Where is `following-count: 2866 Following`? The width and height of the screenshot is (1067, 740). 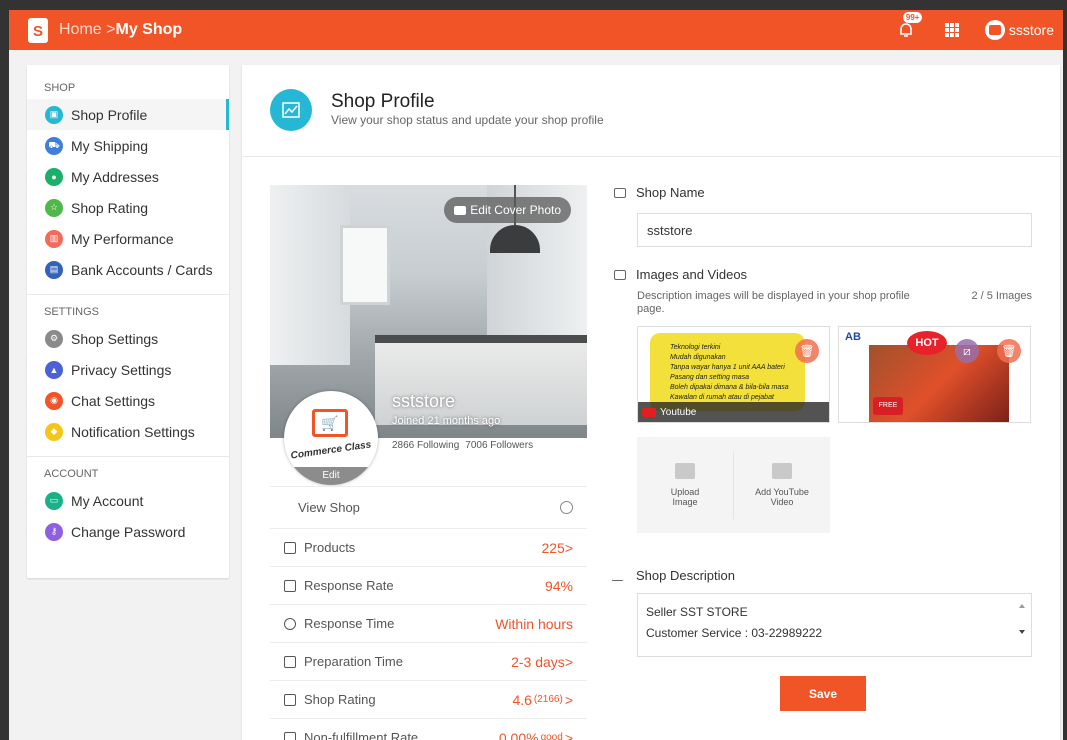 following-count: 2866 Following is located at coordinates (425, 445).